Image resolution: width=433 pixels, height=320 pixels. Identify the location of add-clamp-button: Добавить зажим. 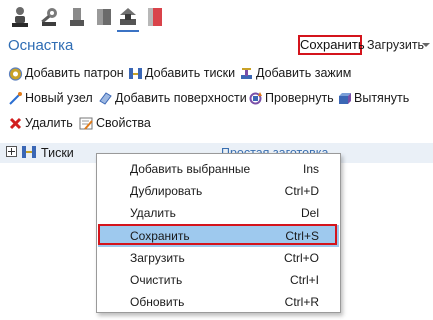
(295, 73).